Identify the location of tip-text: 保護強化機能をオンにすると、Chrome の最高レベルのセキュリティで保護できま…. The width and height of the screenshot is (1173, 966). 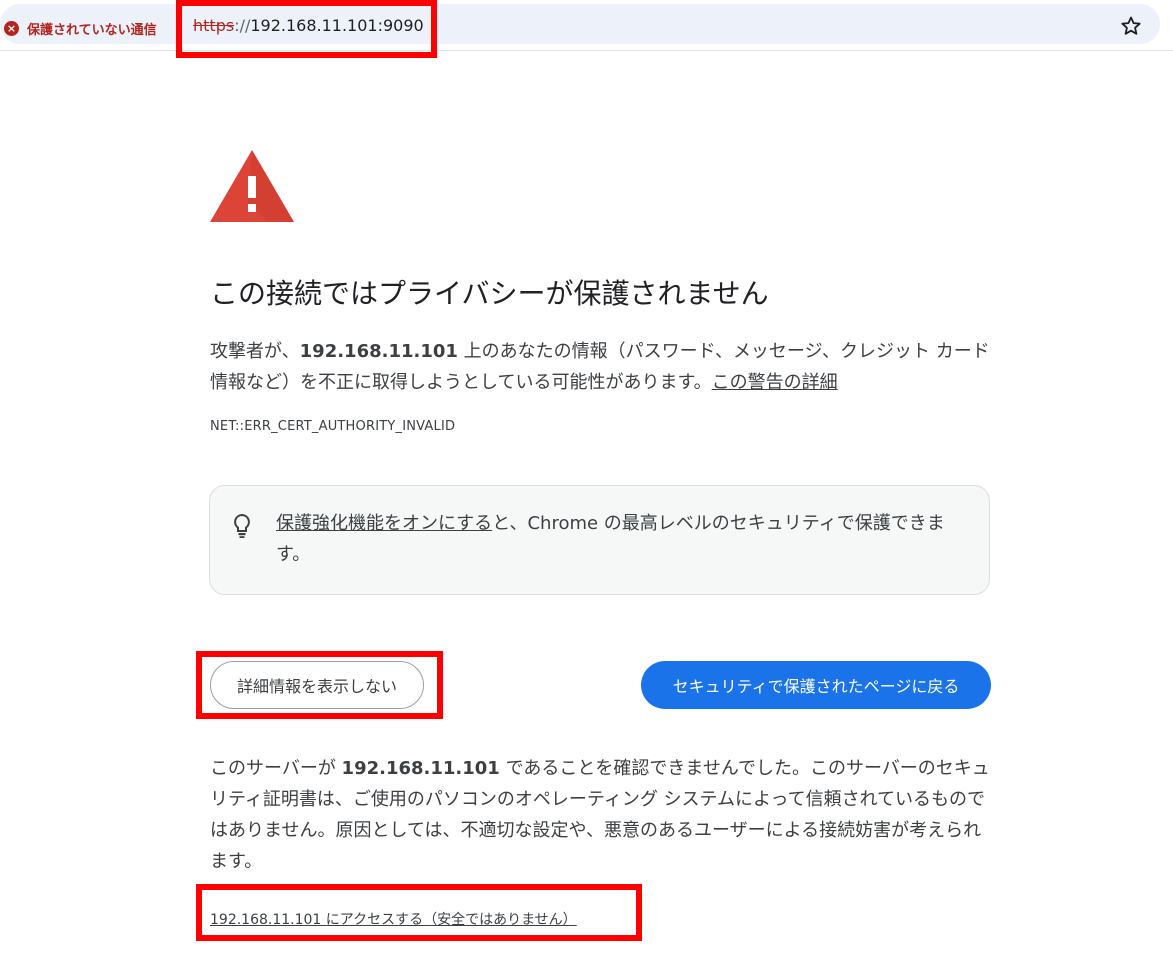
(621, 539).